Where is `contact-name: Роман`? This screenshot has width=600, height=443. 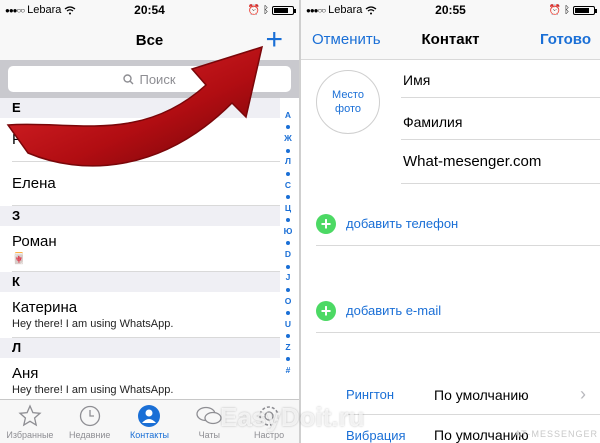
contact-name: Роман is located at coordinates (34, 241).